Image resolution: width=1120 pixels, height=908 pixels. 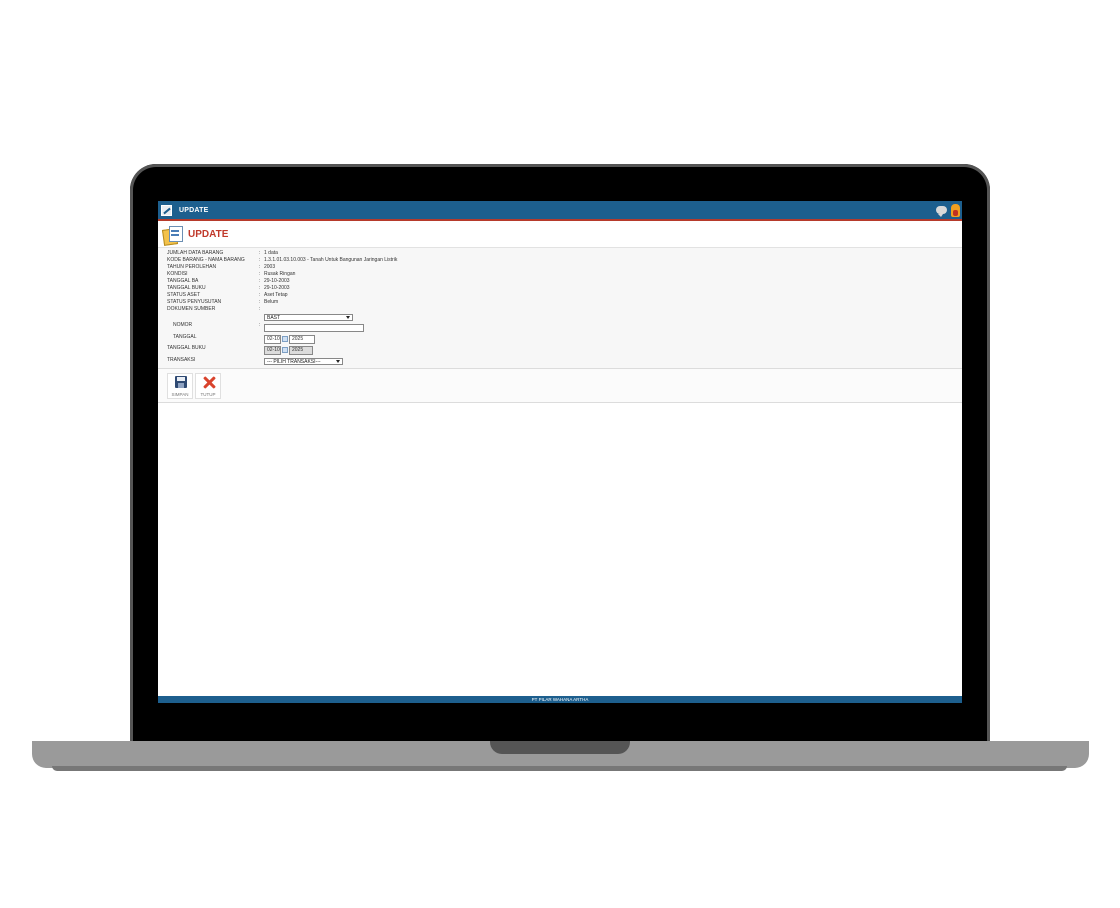 I want to click on field-label: JUMLAH DATA BARANG, so click(x=195, y=253).